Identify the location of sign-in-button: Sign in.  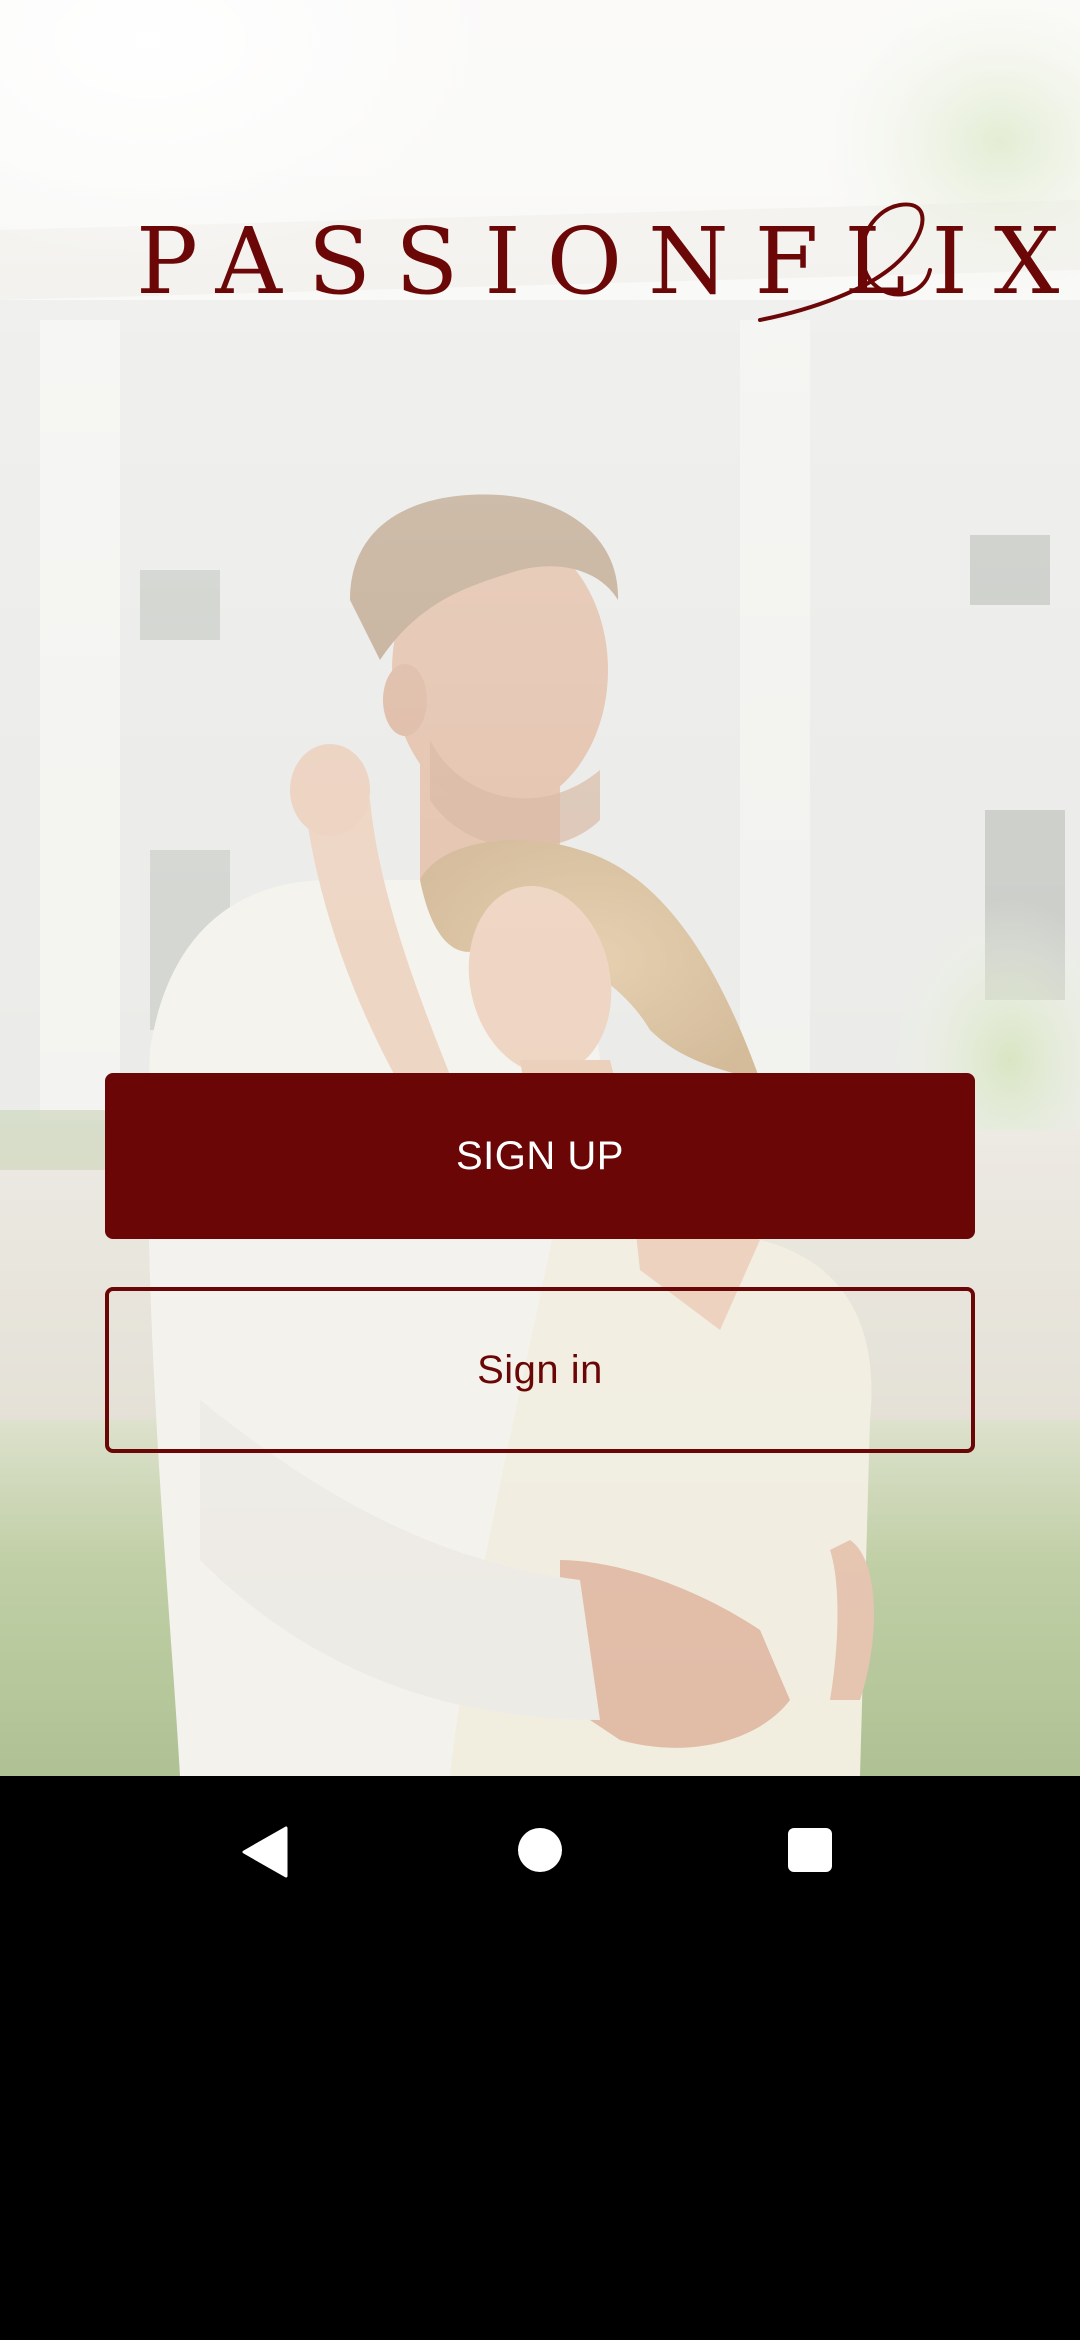
(540, 1370).